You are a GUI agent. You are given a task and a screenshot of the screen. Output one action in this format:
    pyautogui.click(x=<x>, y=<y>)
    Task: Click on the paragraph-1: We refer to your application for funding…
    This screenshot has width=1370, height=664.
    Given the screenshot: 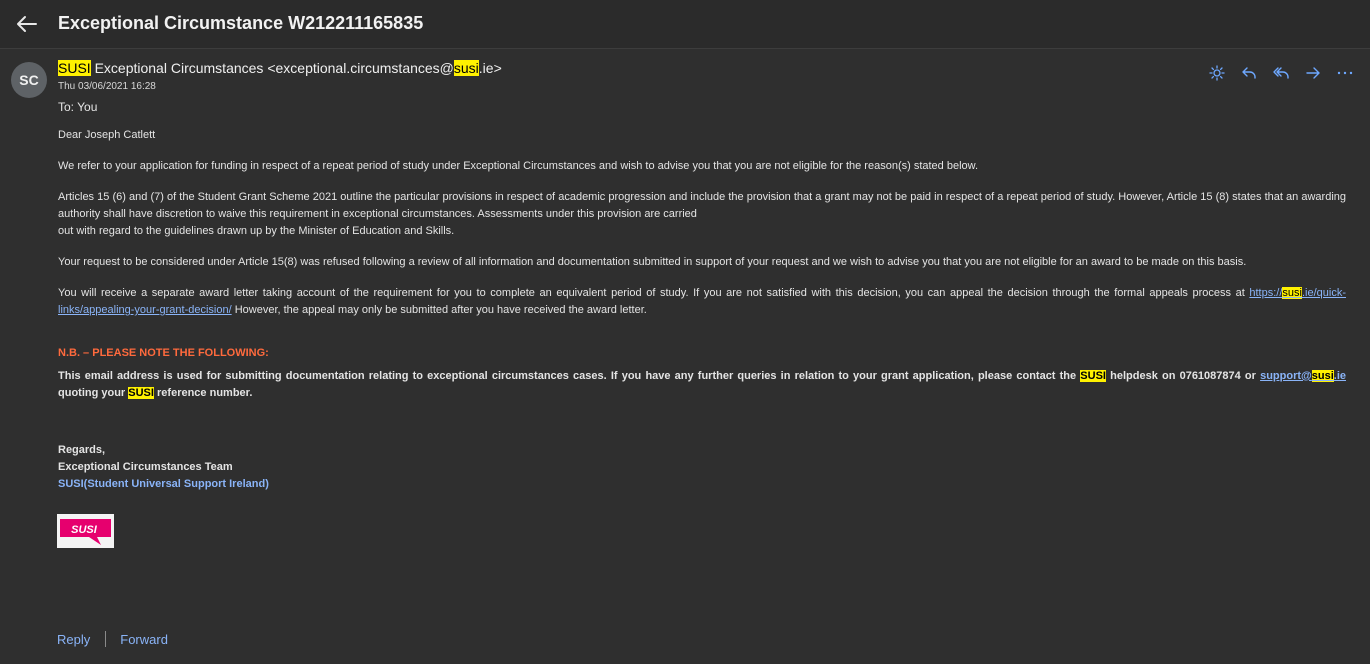 What is the action you would take?
    pyautogui.click(x=518, y=166)
    